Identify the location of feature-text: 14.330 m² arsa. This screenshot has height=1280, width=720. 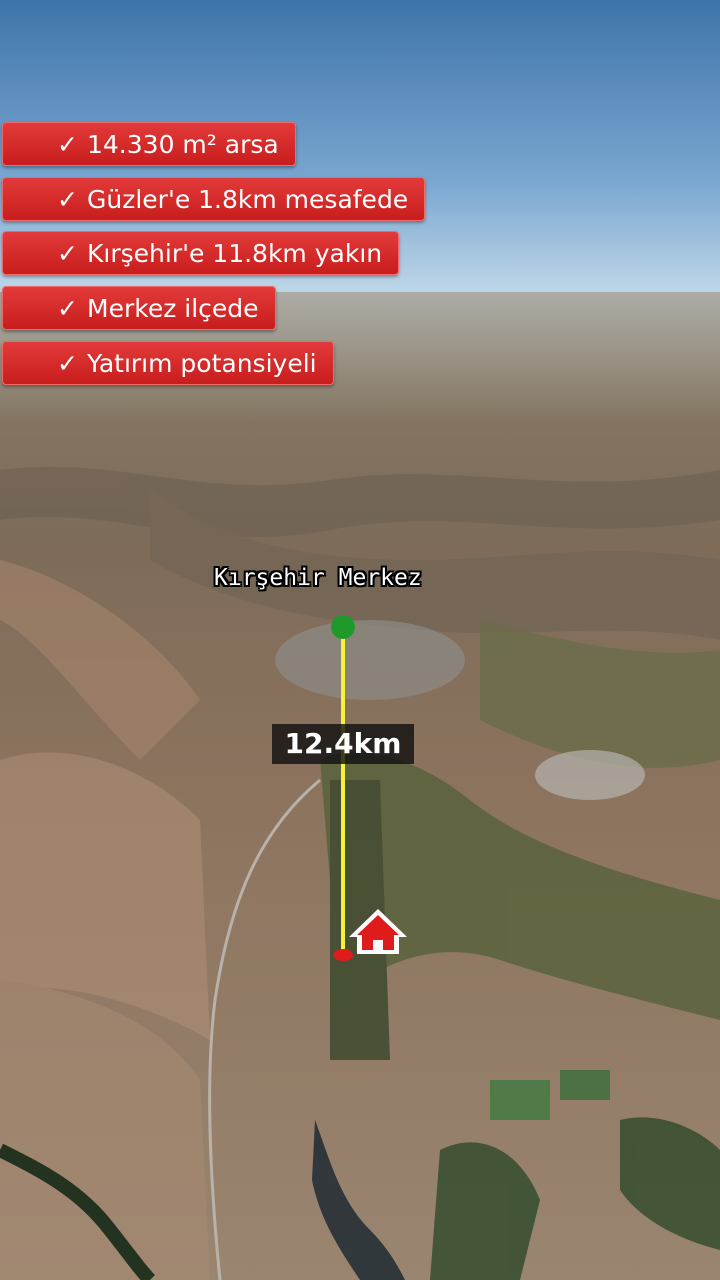
(183, 144).